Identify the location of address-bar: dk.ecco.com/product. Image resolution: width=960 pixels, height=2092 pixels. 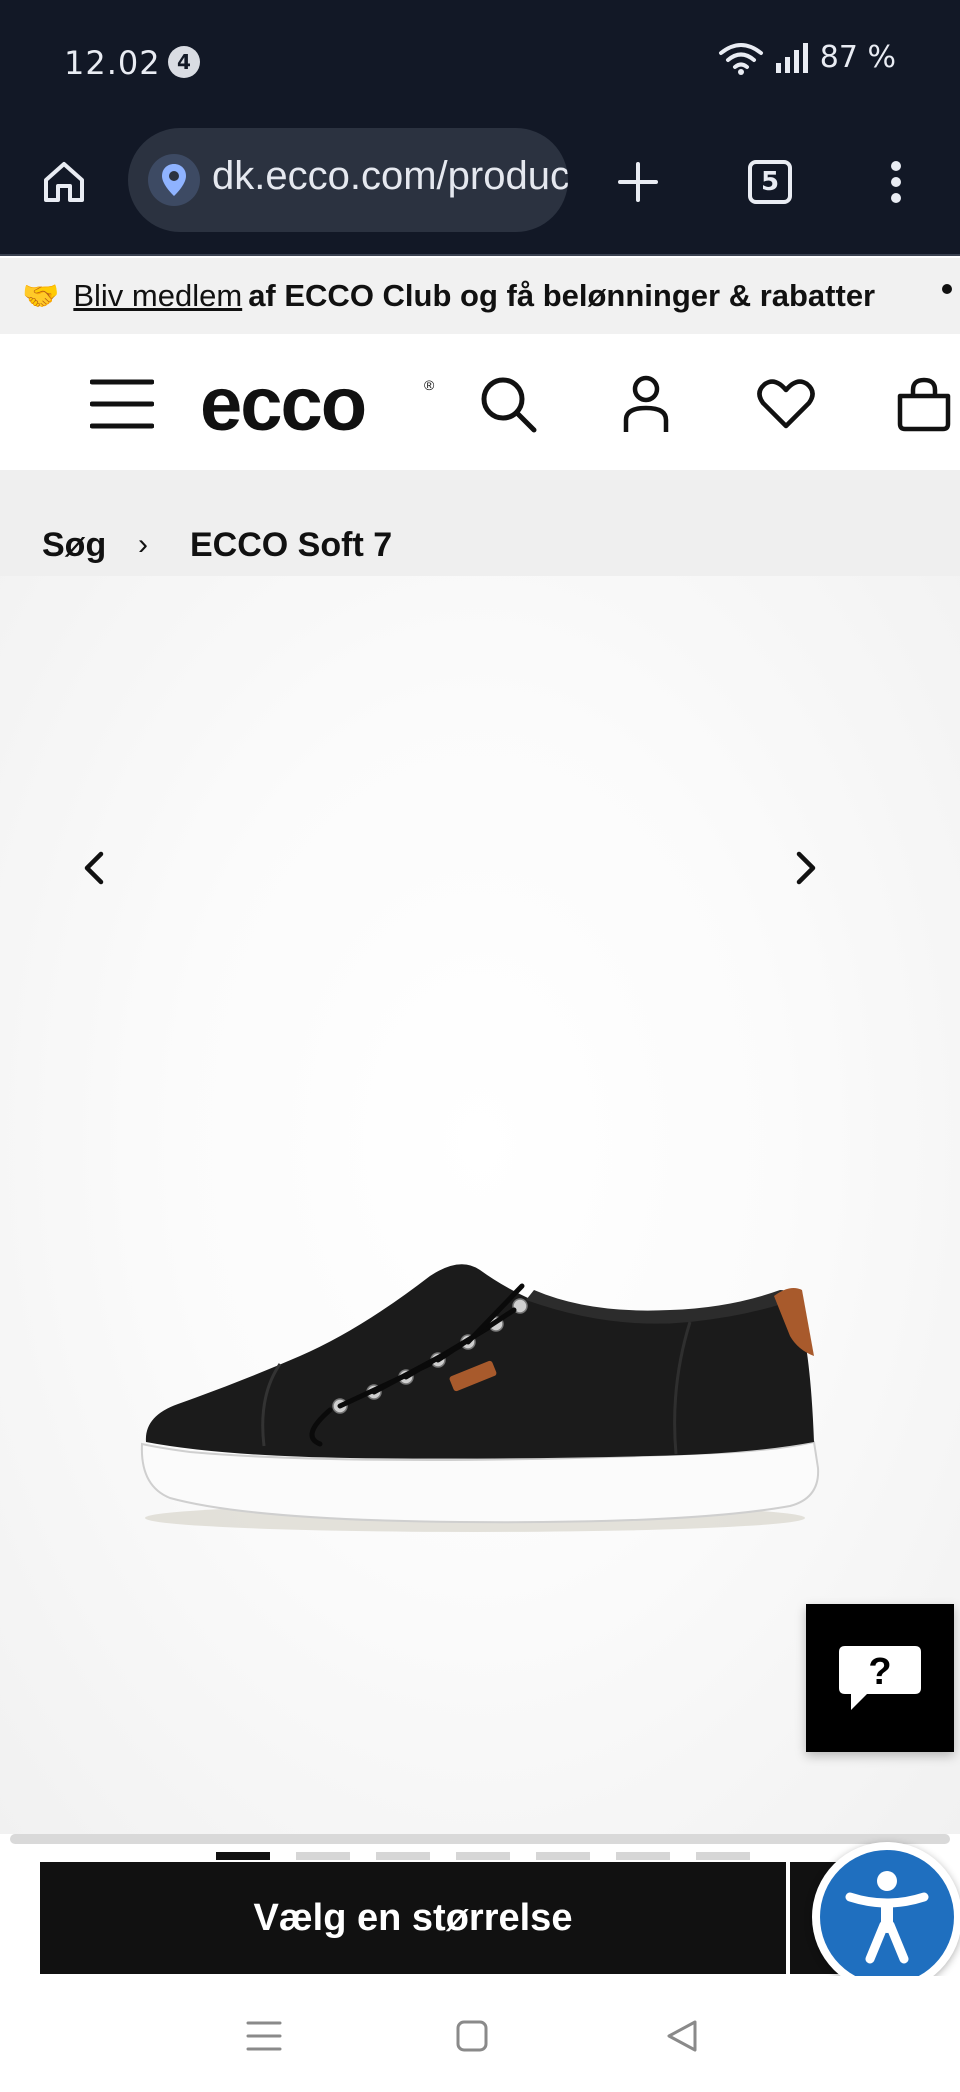
(348, 180).